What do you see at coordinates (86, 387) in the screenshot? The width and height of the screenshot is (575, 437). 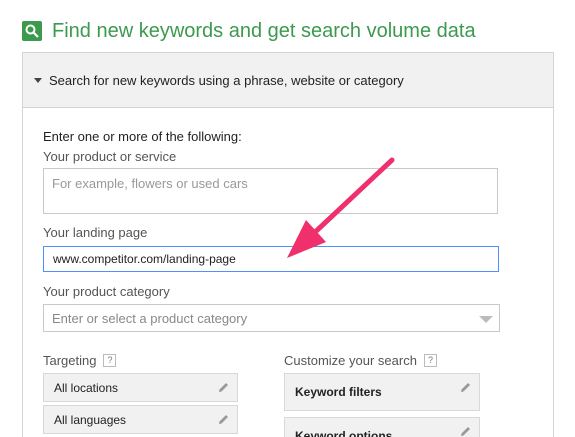 I see `locations-value: All locations` at bounding box center [86, 387].